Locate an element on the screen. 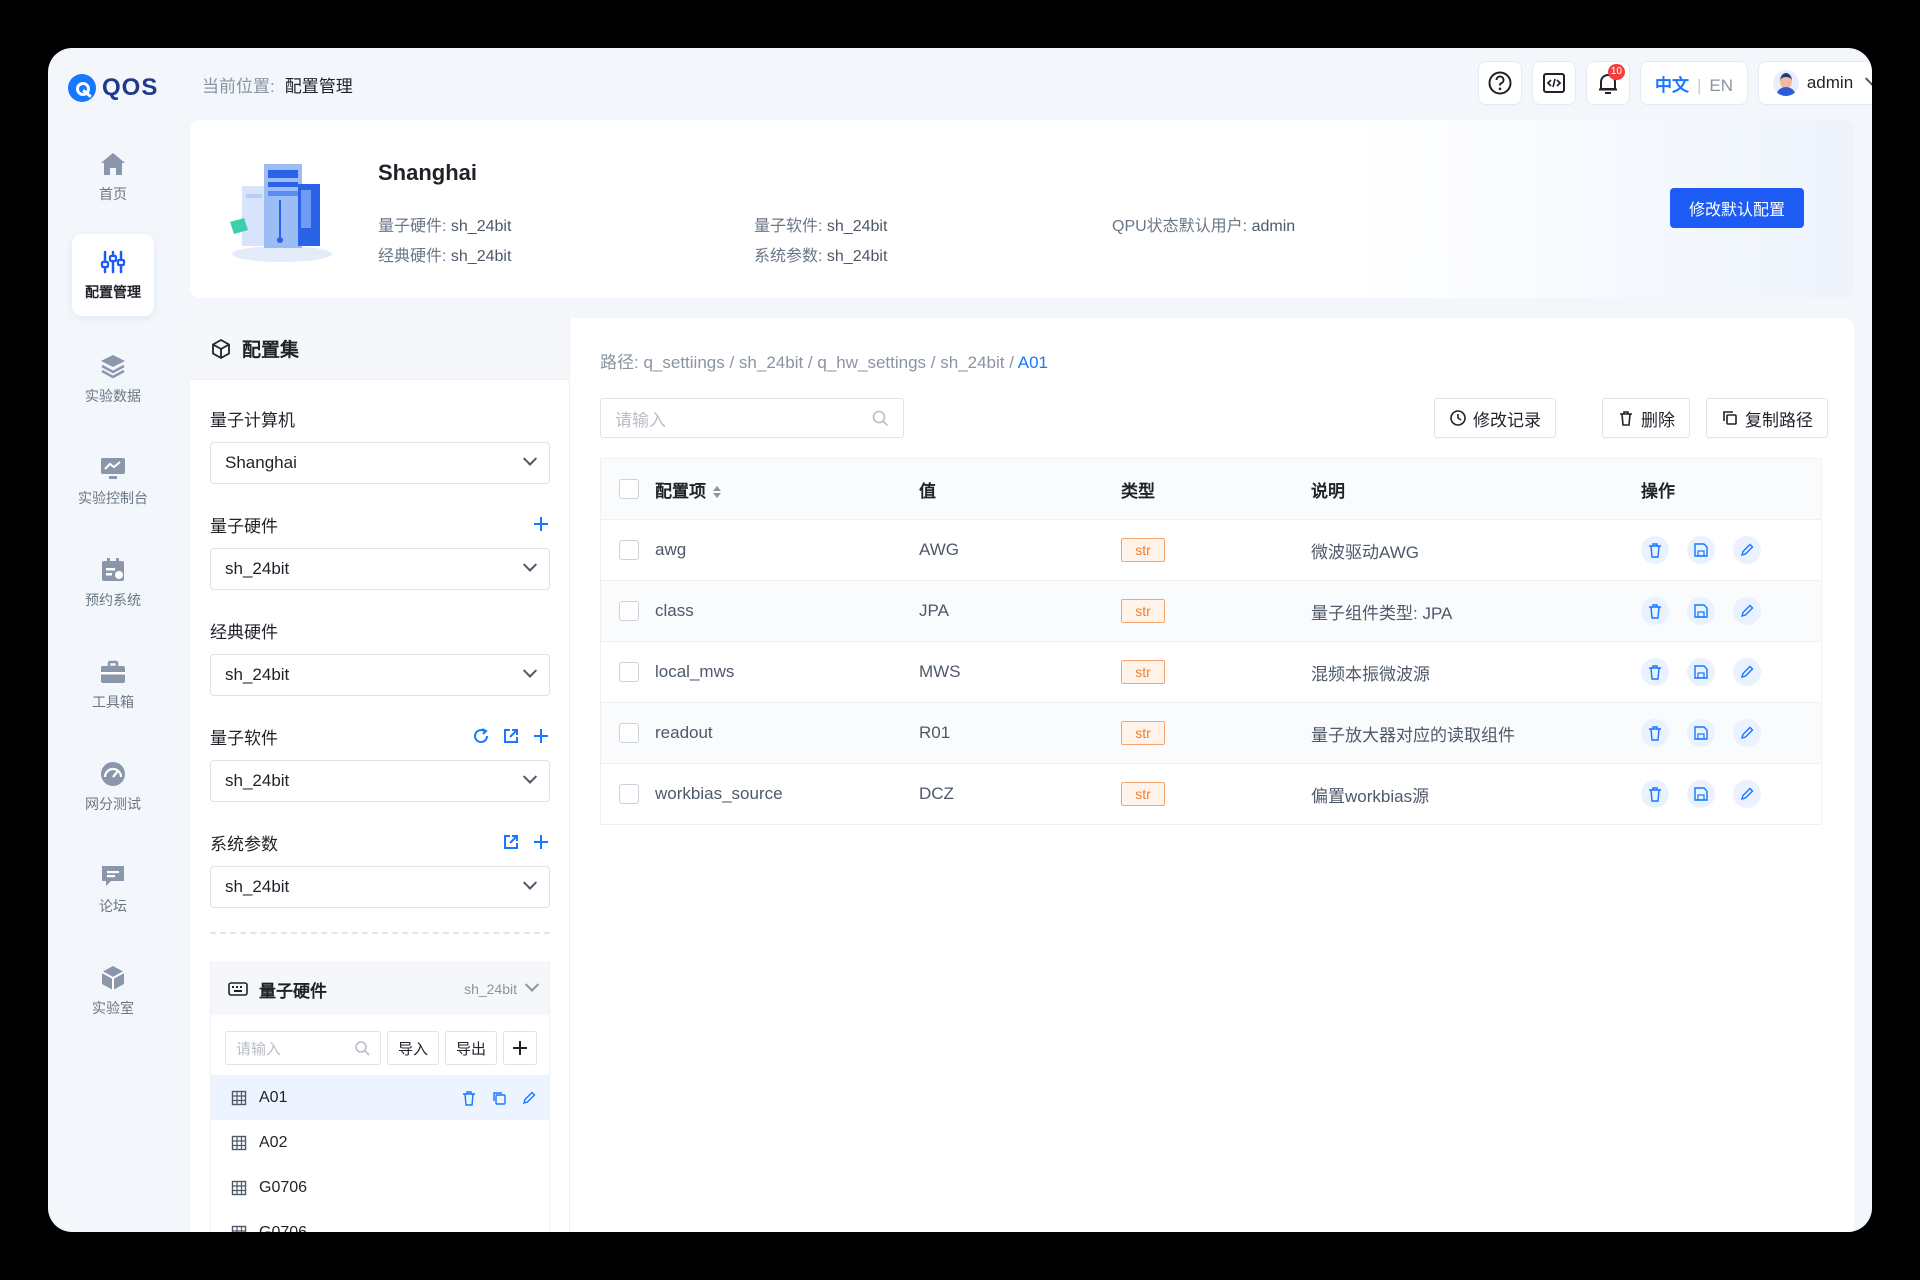  breadcrumb-current: 配置管理 is located at coordinates (319, 86).